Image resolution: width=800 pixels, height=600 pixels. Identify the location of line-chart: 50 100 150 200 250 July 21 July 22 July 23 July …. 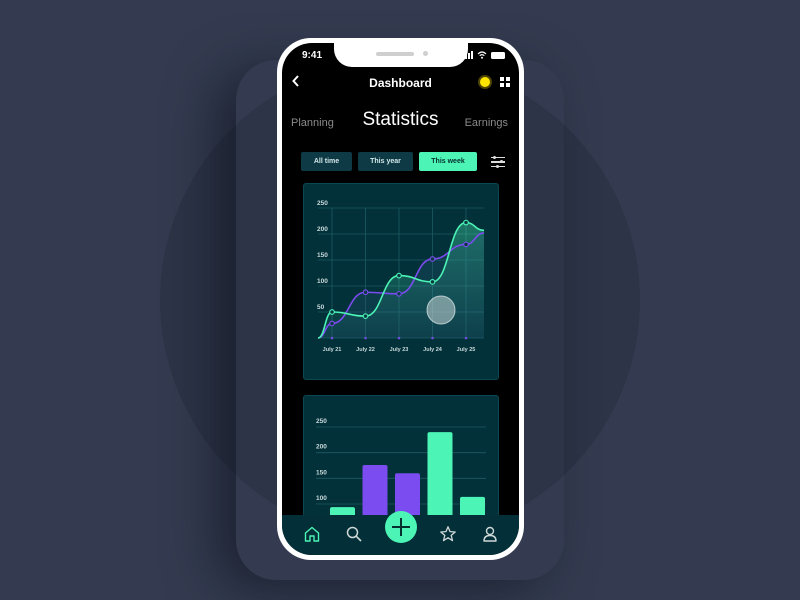
(401, 276).